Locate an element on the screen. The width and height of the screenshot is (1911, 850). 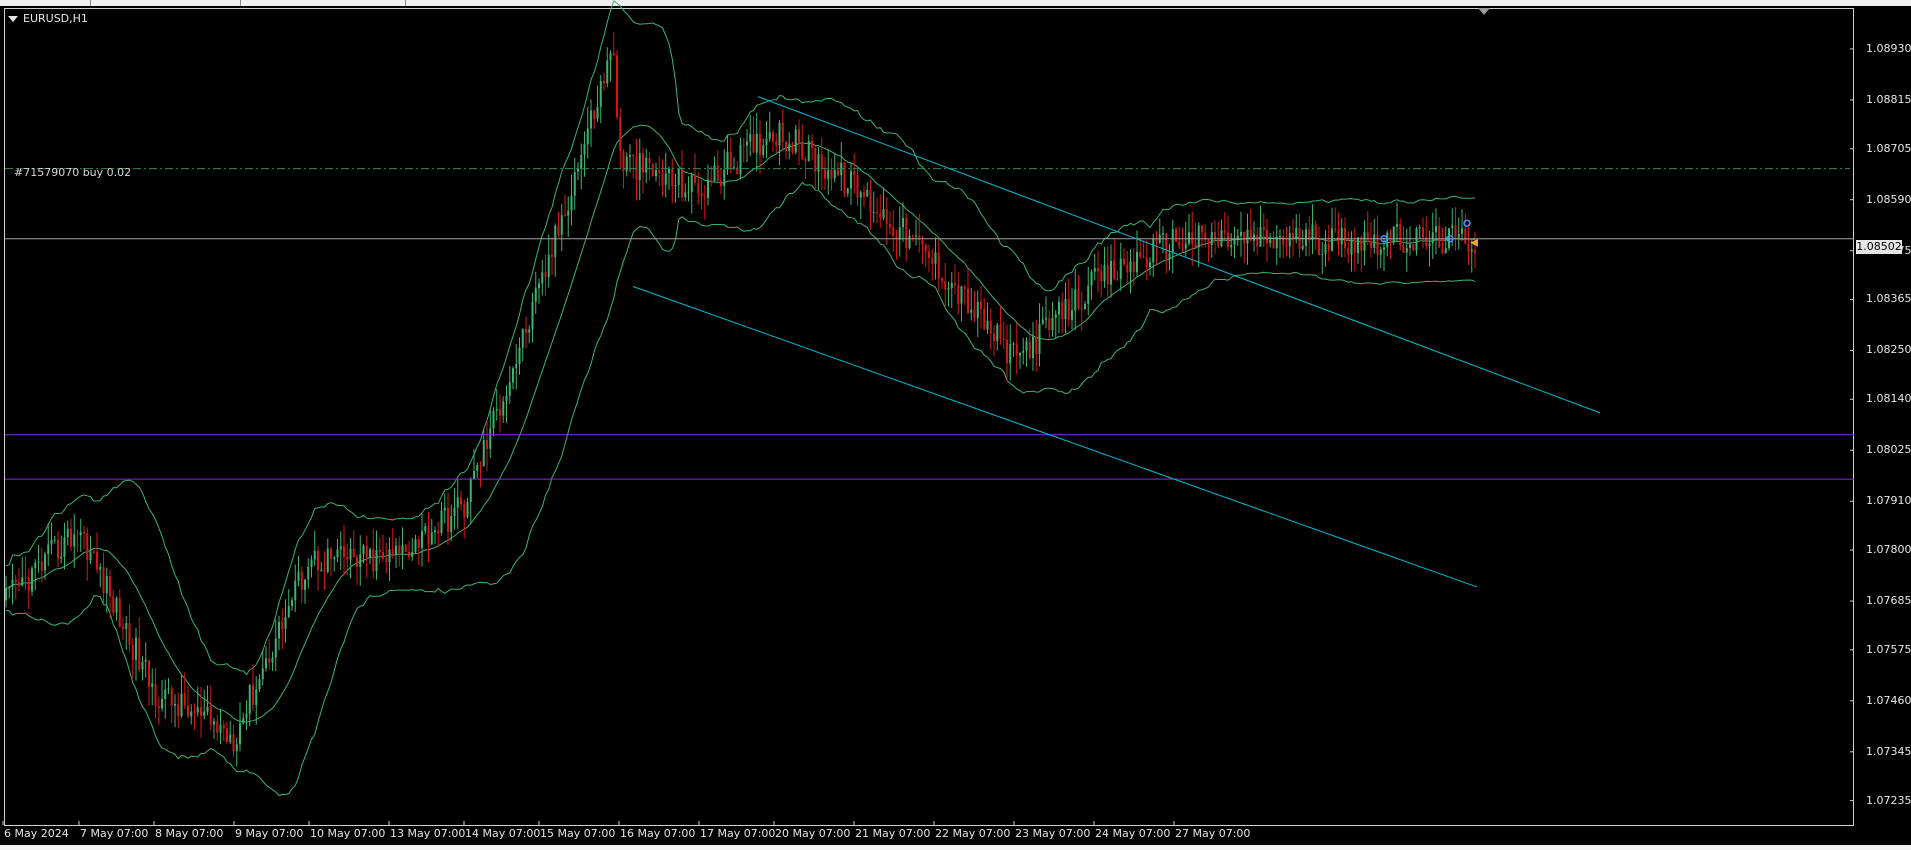
symbol-title: EURUSD,H1 is located at coordinates (48, 18).